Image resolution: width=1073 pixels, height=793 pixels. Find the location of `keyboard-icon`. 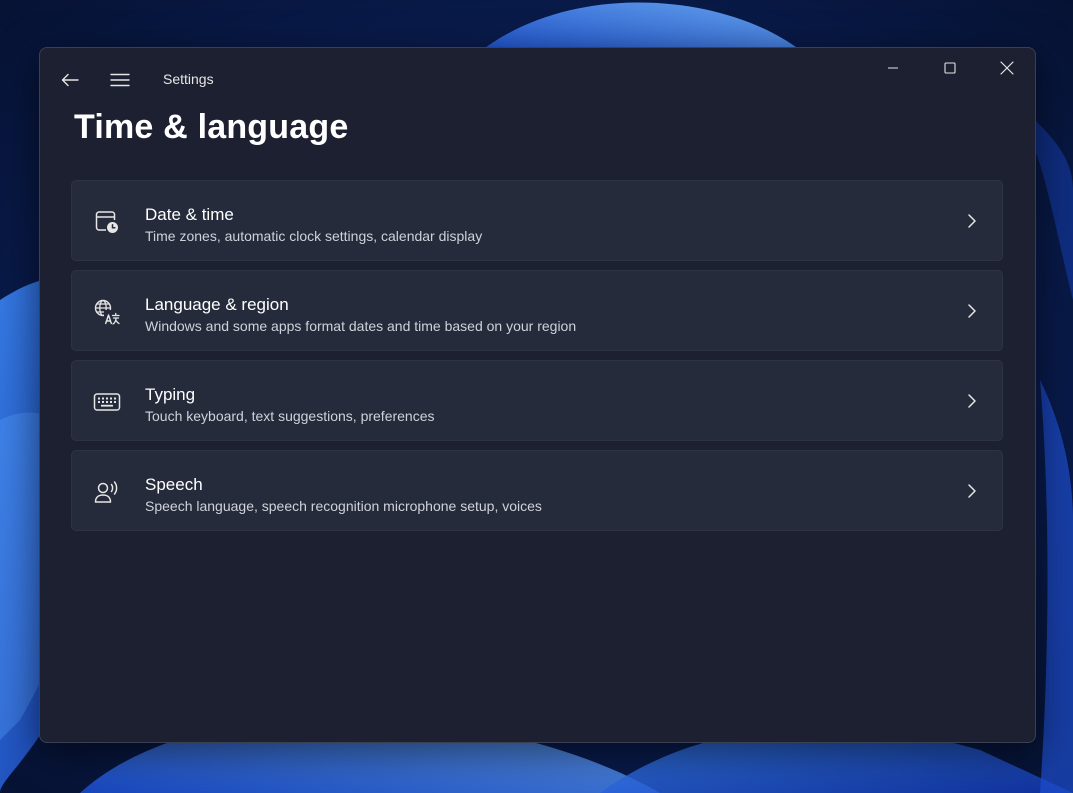

keyboard-icon is located at coordinates (107, 402).